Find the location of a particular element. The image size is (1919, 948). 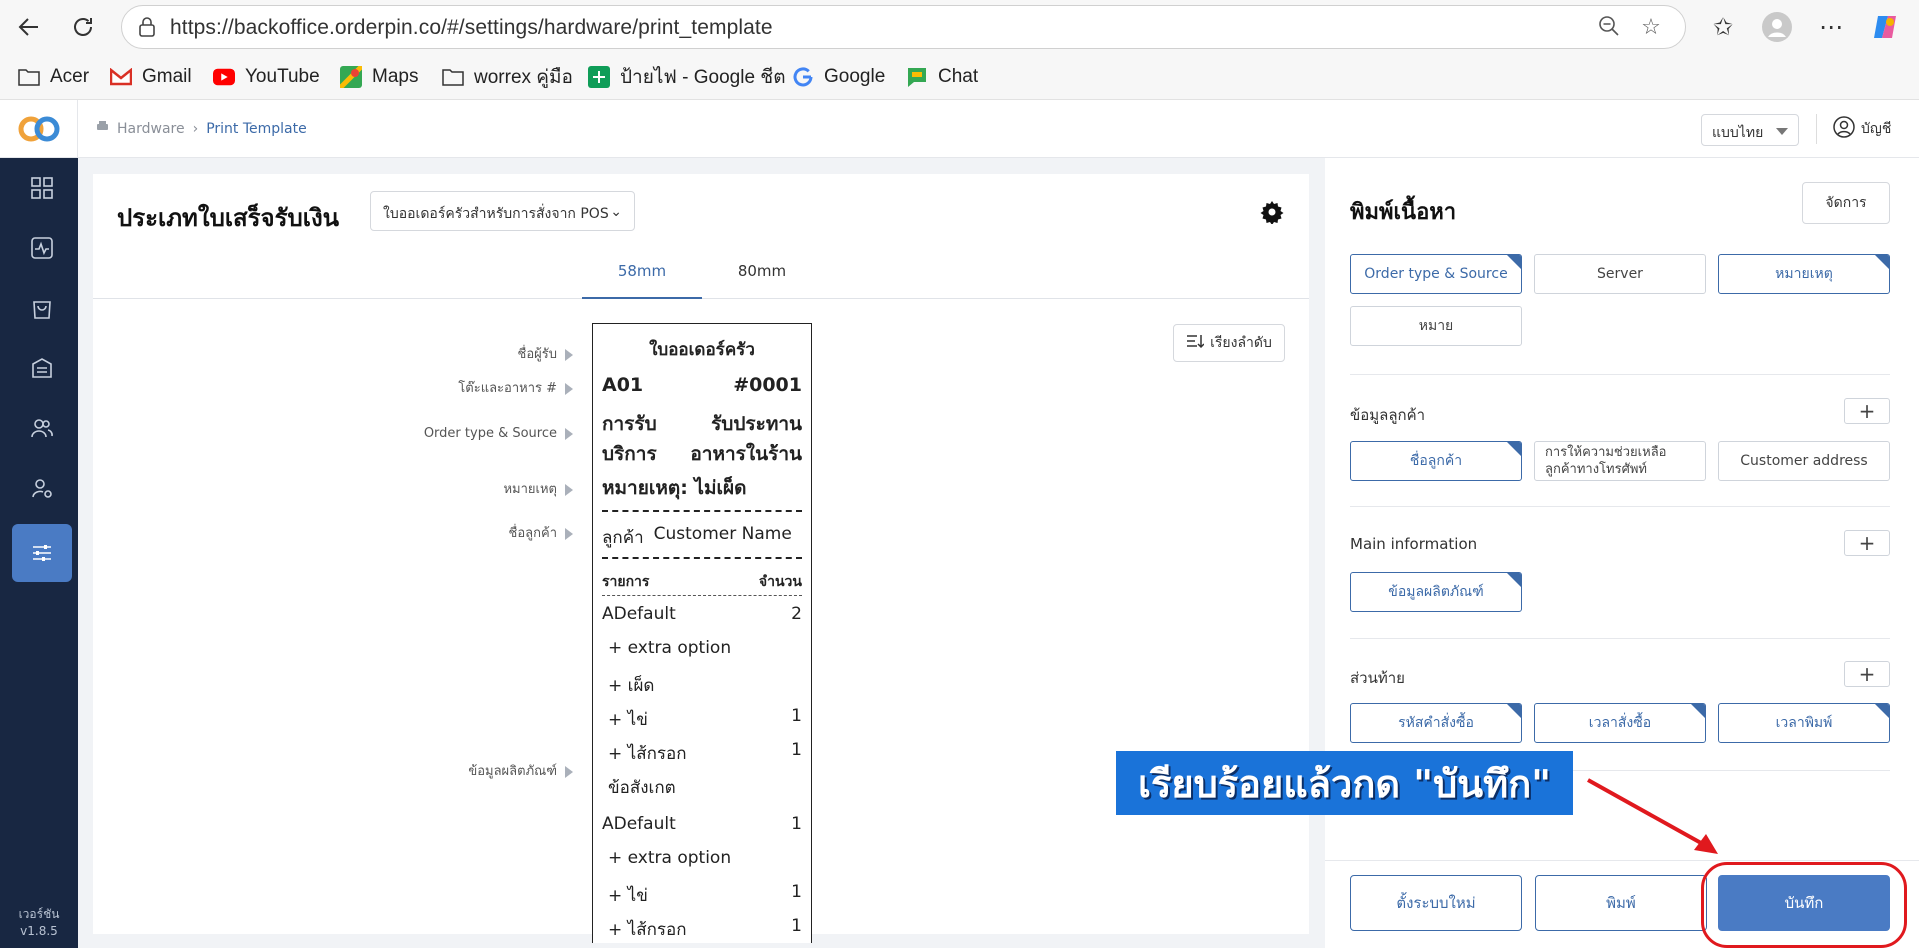

print-button: พิมพ์ is located at coordinates (1621, 903).